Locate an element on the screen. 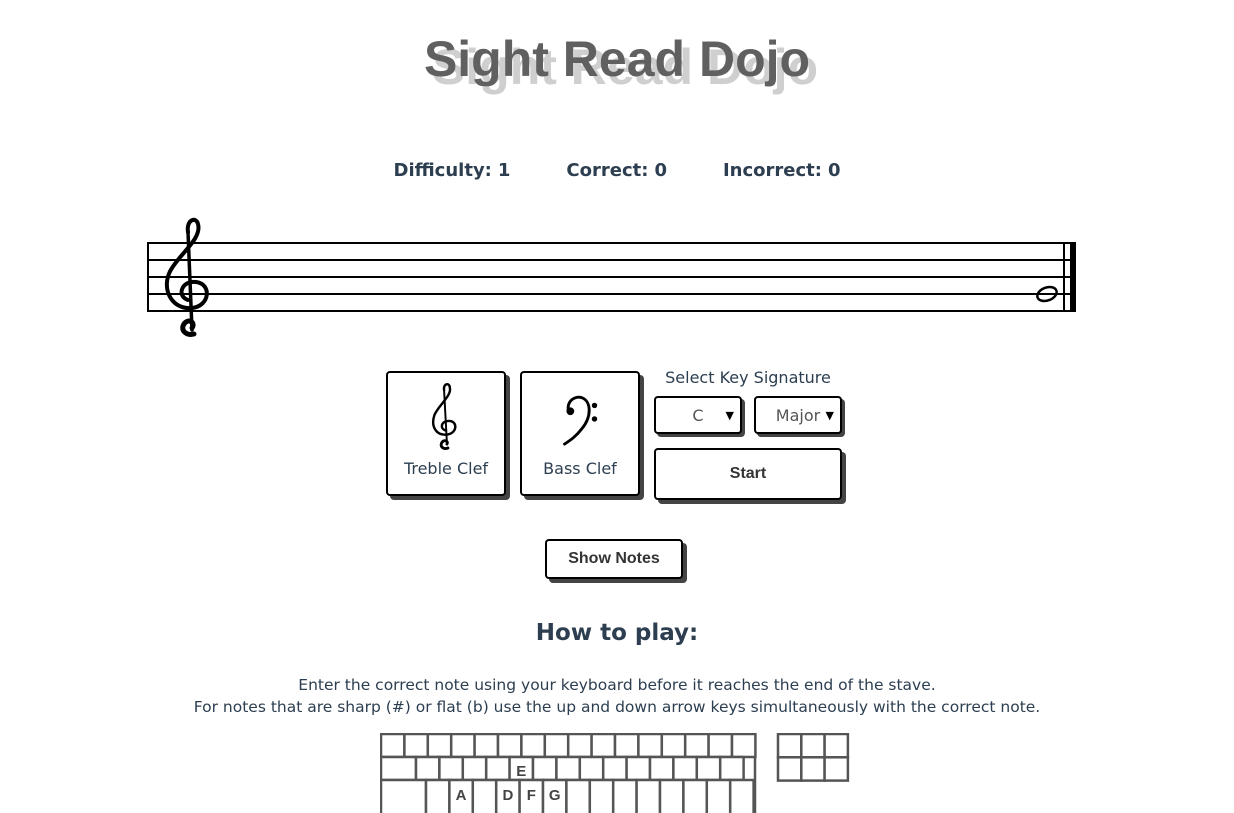 This screenshot has height=813, width=1234. mode-select: Major ▼ is located at coordinates (798, 415).